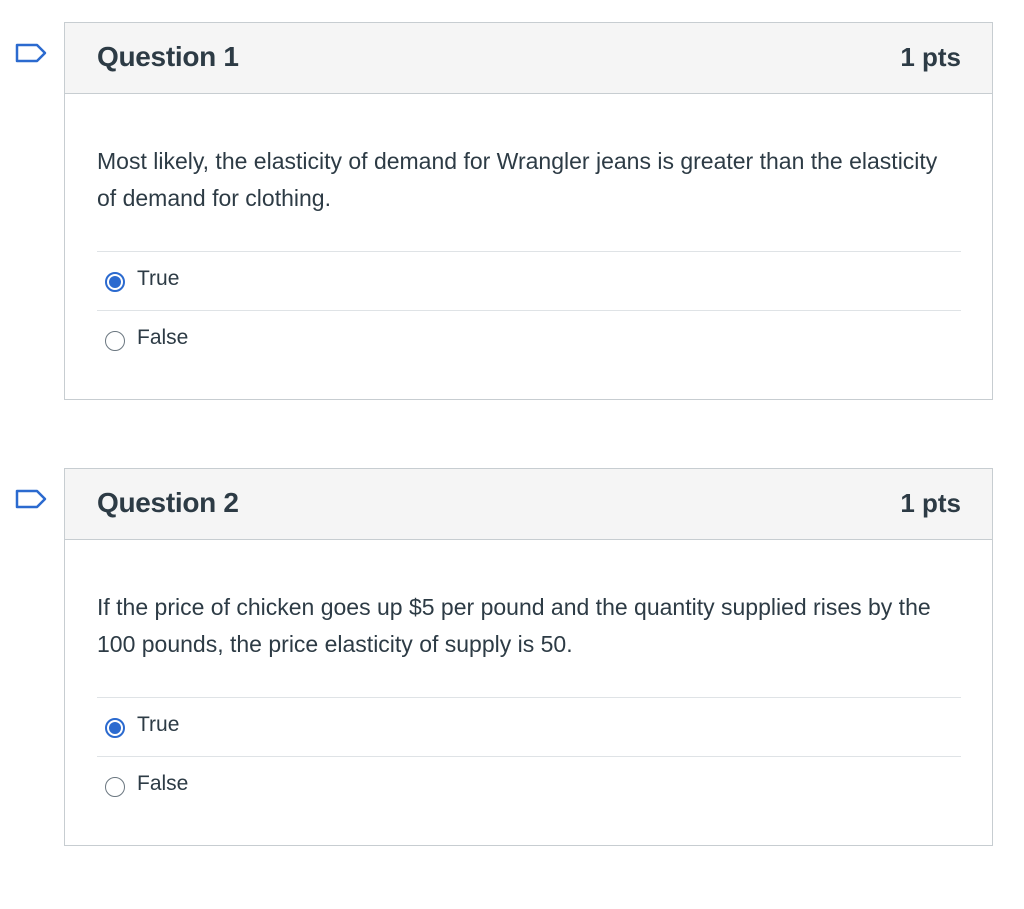 The height and width of the screenshot is (909, 1024). I want to click on question-title: Question 2, so click(168, 502).